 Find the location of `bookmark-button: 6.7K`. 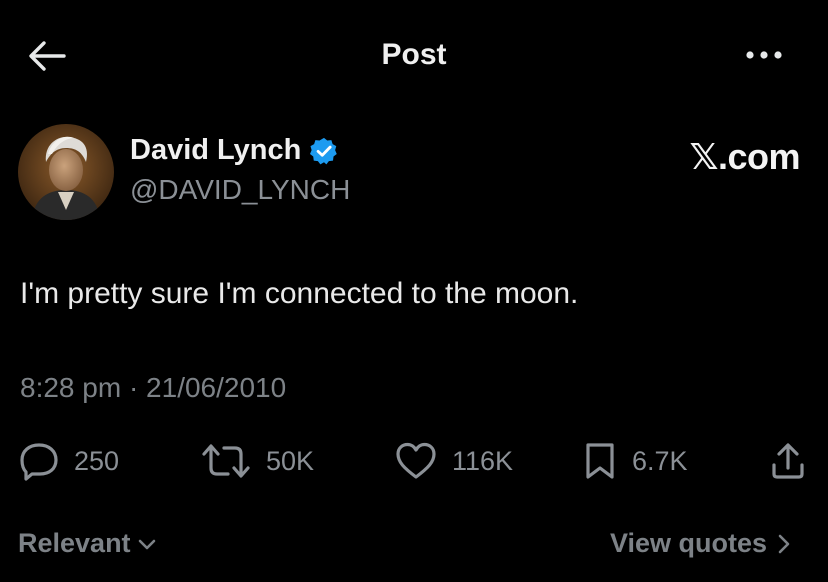

bookmark-button: 6.7K is located at coordinates (635, 461).